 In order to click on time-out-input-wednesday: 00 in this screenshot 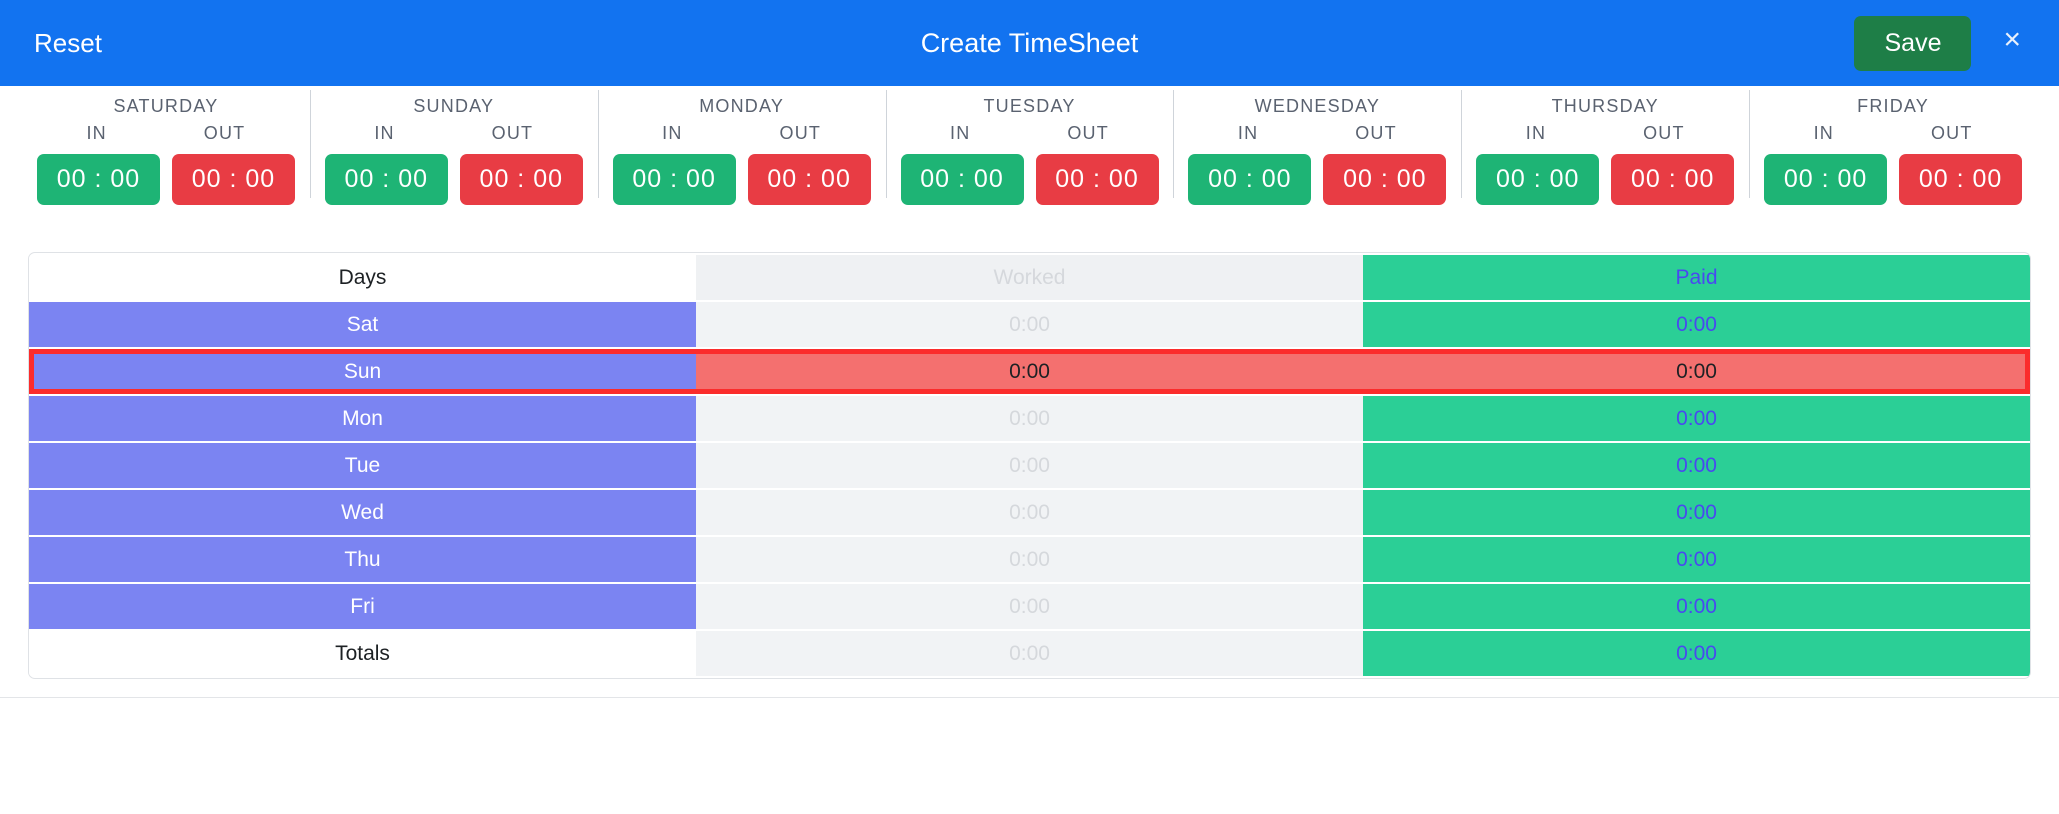, I will do `click(1385, 179)`.